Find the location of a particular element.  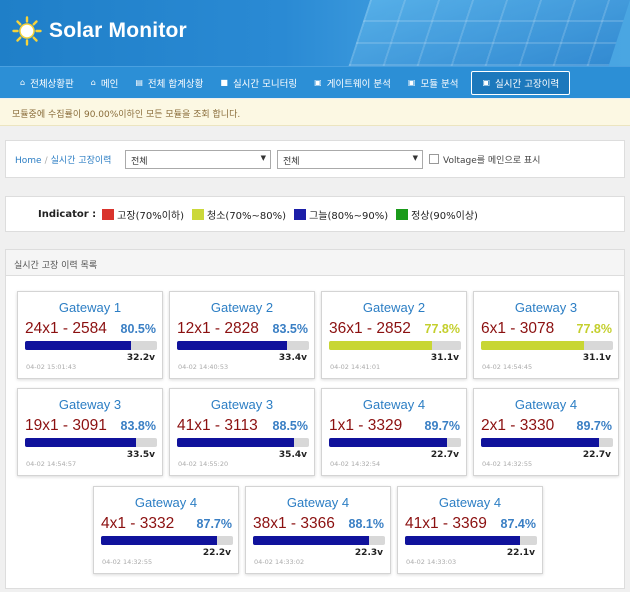

voltage-checkbox is located at coordinates (434, 159).